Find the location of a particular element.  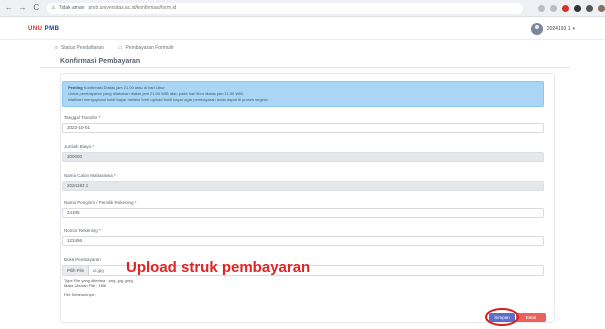

list-icon: ≡ is located at coordinates (56, 48).